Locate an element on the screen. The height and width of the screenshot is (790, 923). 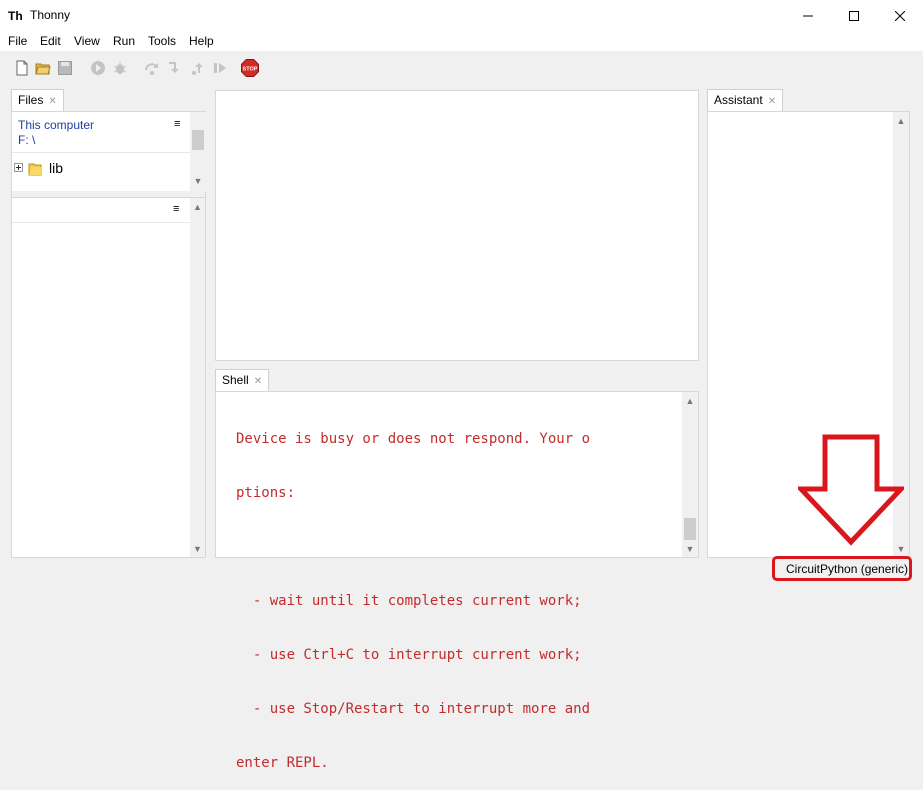
stop-label: STOP is located at coordinates (250, 70).